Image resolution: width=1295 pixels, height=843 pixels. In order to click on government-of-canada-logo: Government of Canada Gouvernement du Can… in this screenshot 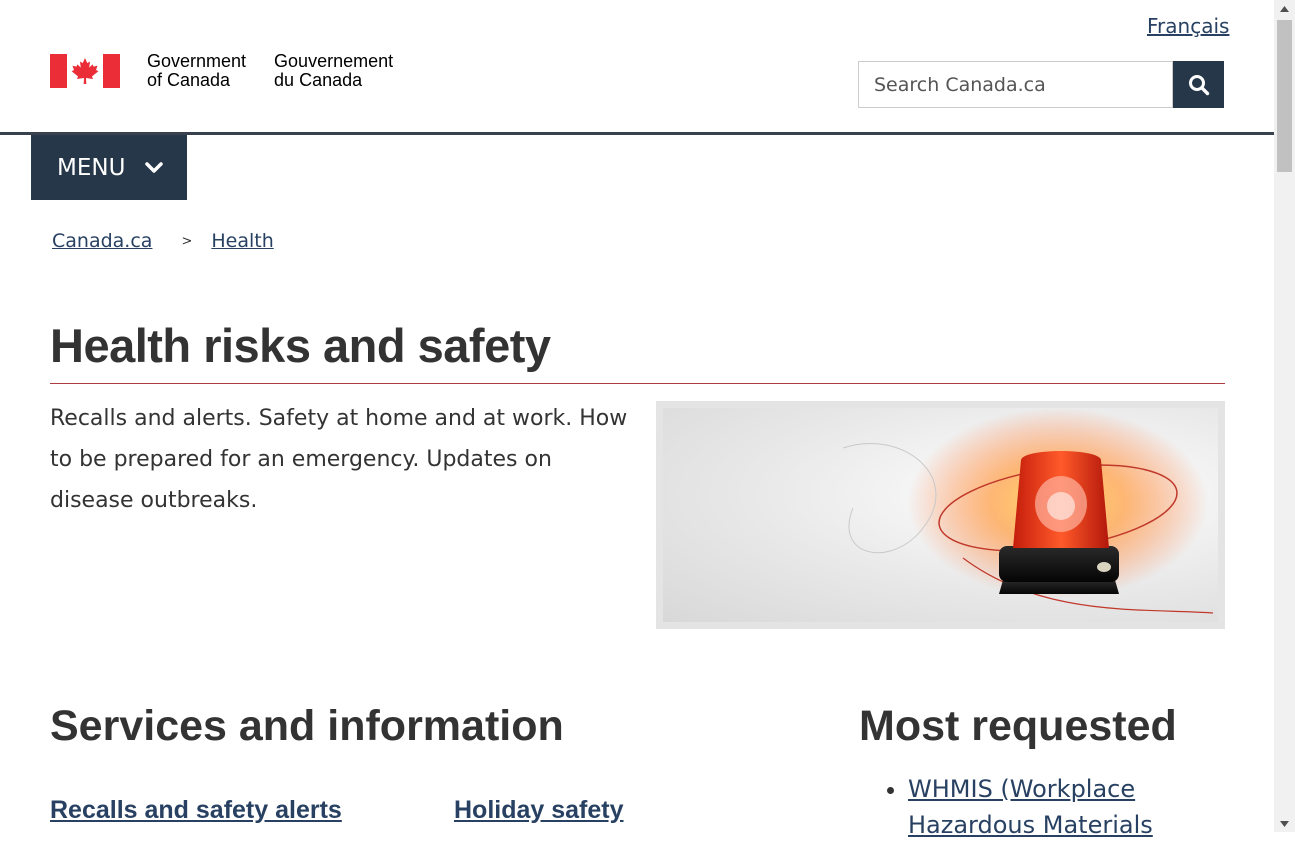, I will do `click(221, 72)`.